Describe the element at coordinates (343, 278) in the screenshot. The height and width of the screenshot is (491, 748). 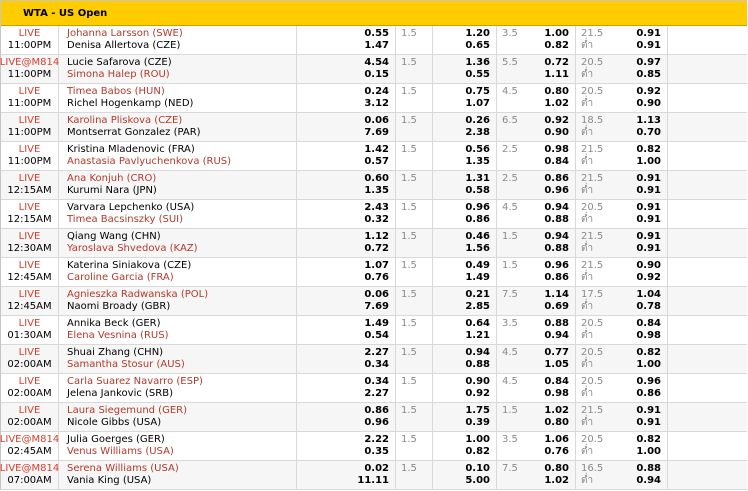
I see `moneyline-odds-two: 0.76` at that location.